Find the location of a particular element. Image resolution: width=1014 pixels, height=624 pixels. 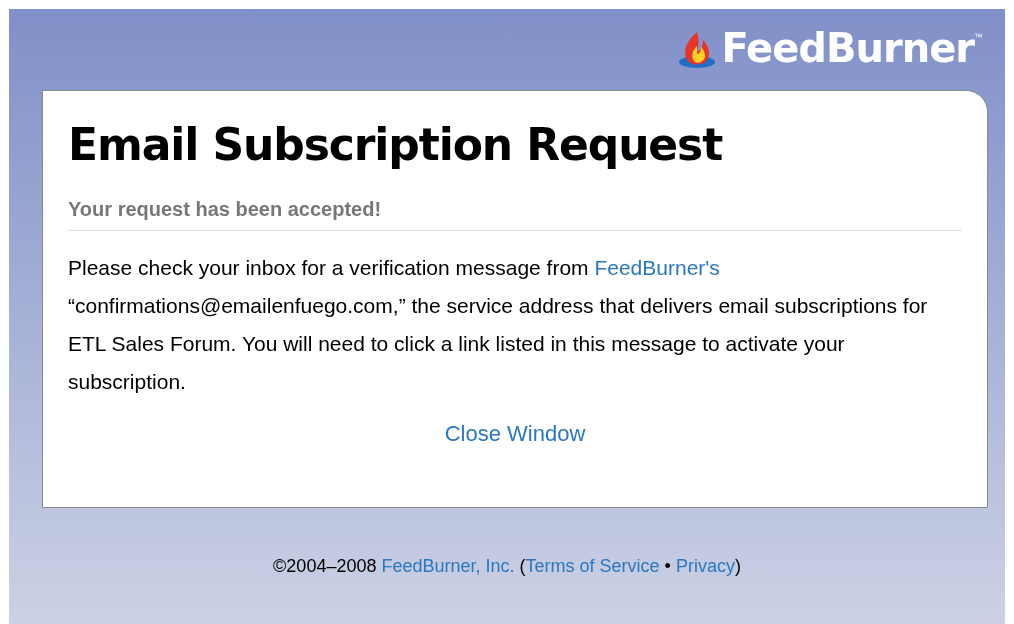

logo-text: FeedBurner is located at coordinates (847, 48).